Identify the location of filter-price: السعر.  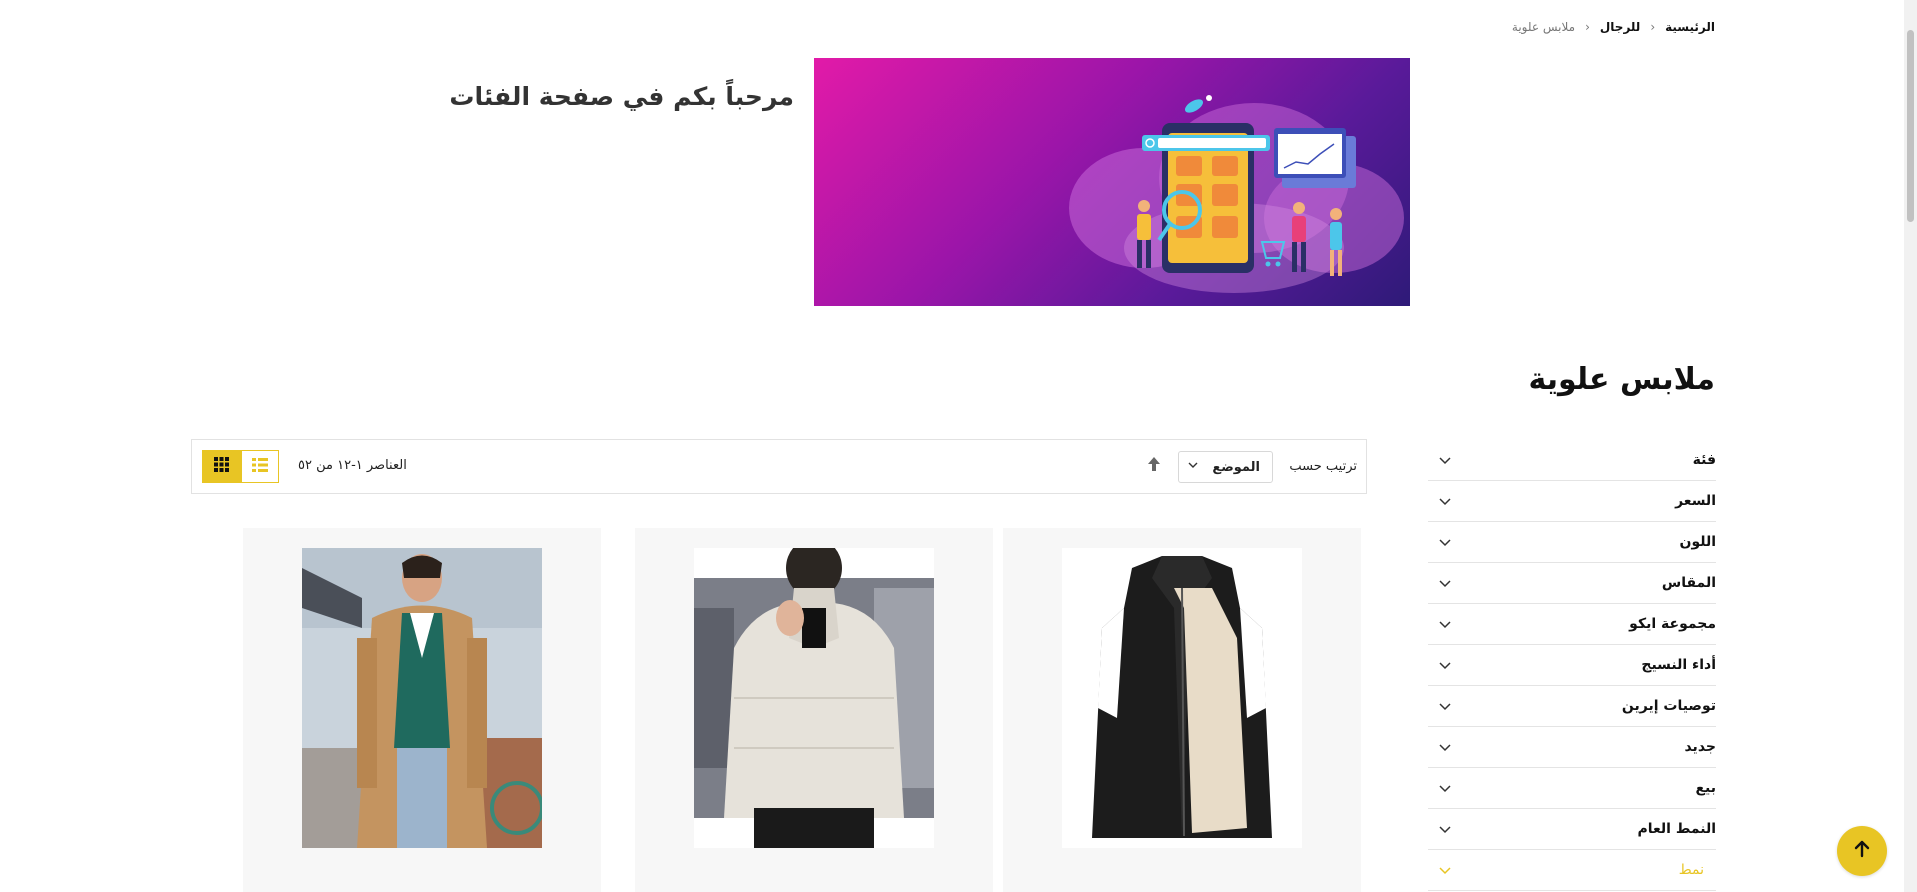
(1572, 501).